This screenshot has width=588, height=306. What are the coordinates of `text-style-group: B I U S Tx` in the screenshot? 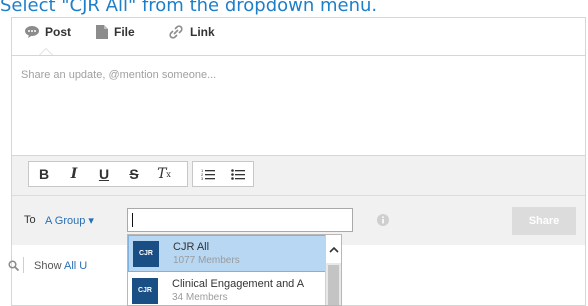 It's located at (108, 174).